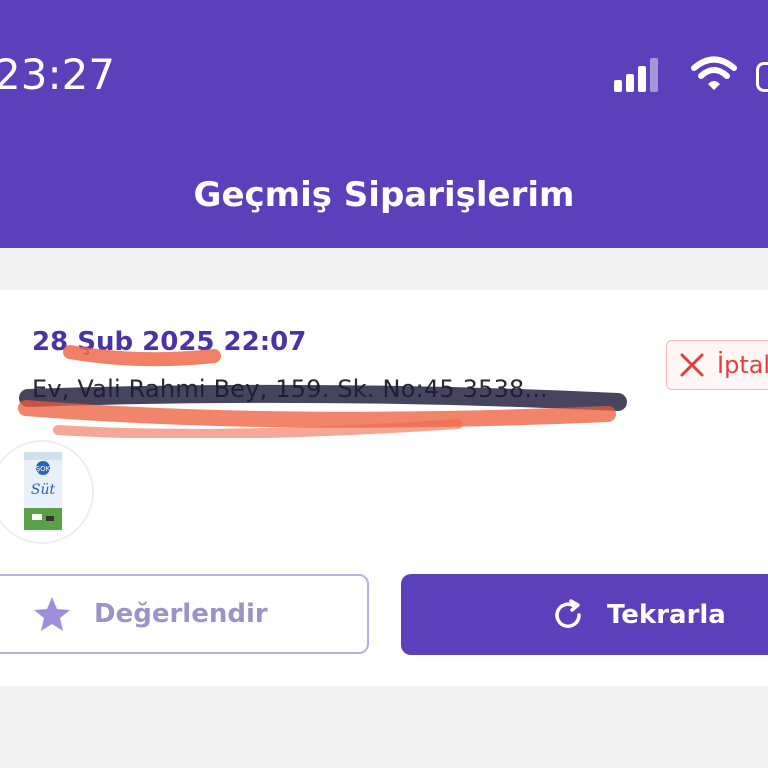 This screenshot has width=768, height=768. What do you see at coordinates (322, 391) in the screenshot?
I see `redaction-scribble` at bounding box center [322, 391].